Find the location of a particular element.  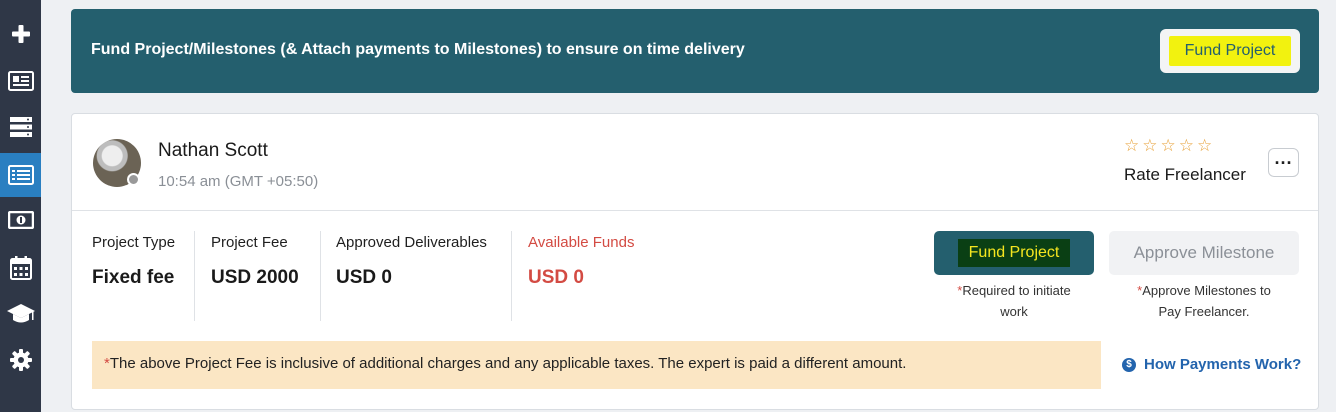

calendar-icon is located at coordinates (20, 268).